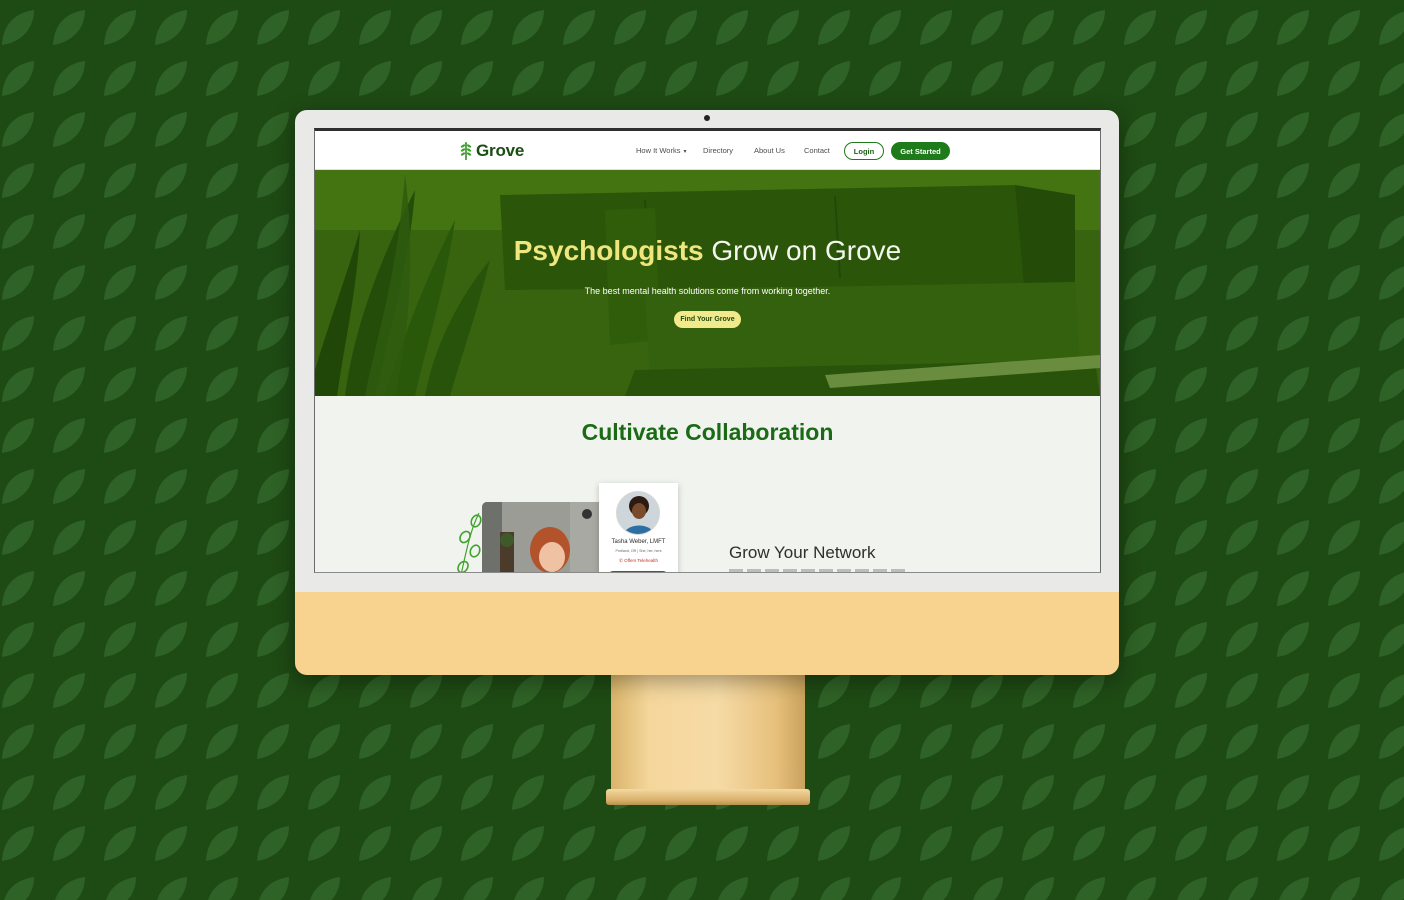  Describe the element at coordinates (621, 560) in the screenshot. I see `phone-icon: ✆` at that location.